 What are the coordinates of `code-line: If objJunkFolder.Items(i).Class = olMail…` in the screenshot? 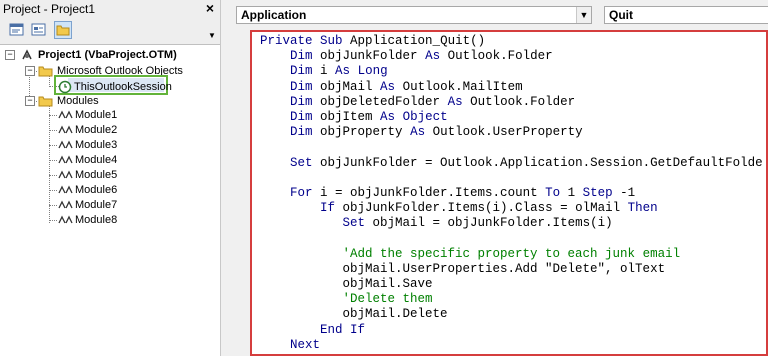 It's located at (511, 208).